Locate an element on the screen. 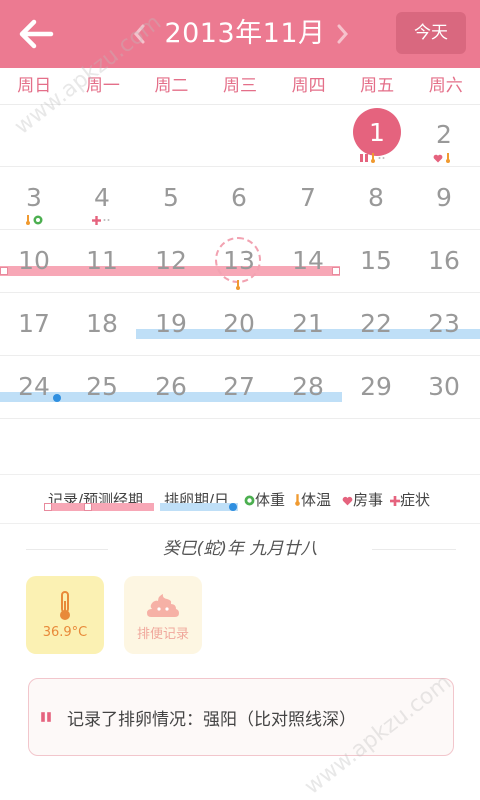  day-cell: 30 is located at coordinates (444, 387).